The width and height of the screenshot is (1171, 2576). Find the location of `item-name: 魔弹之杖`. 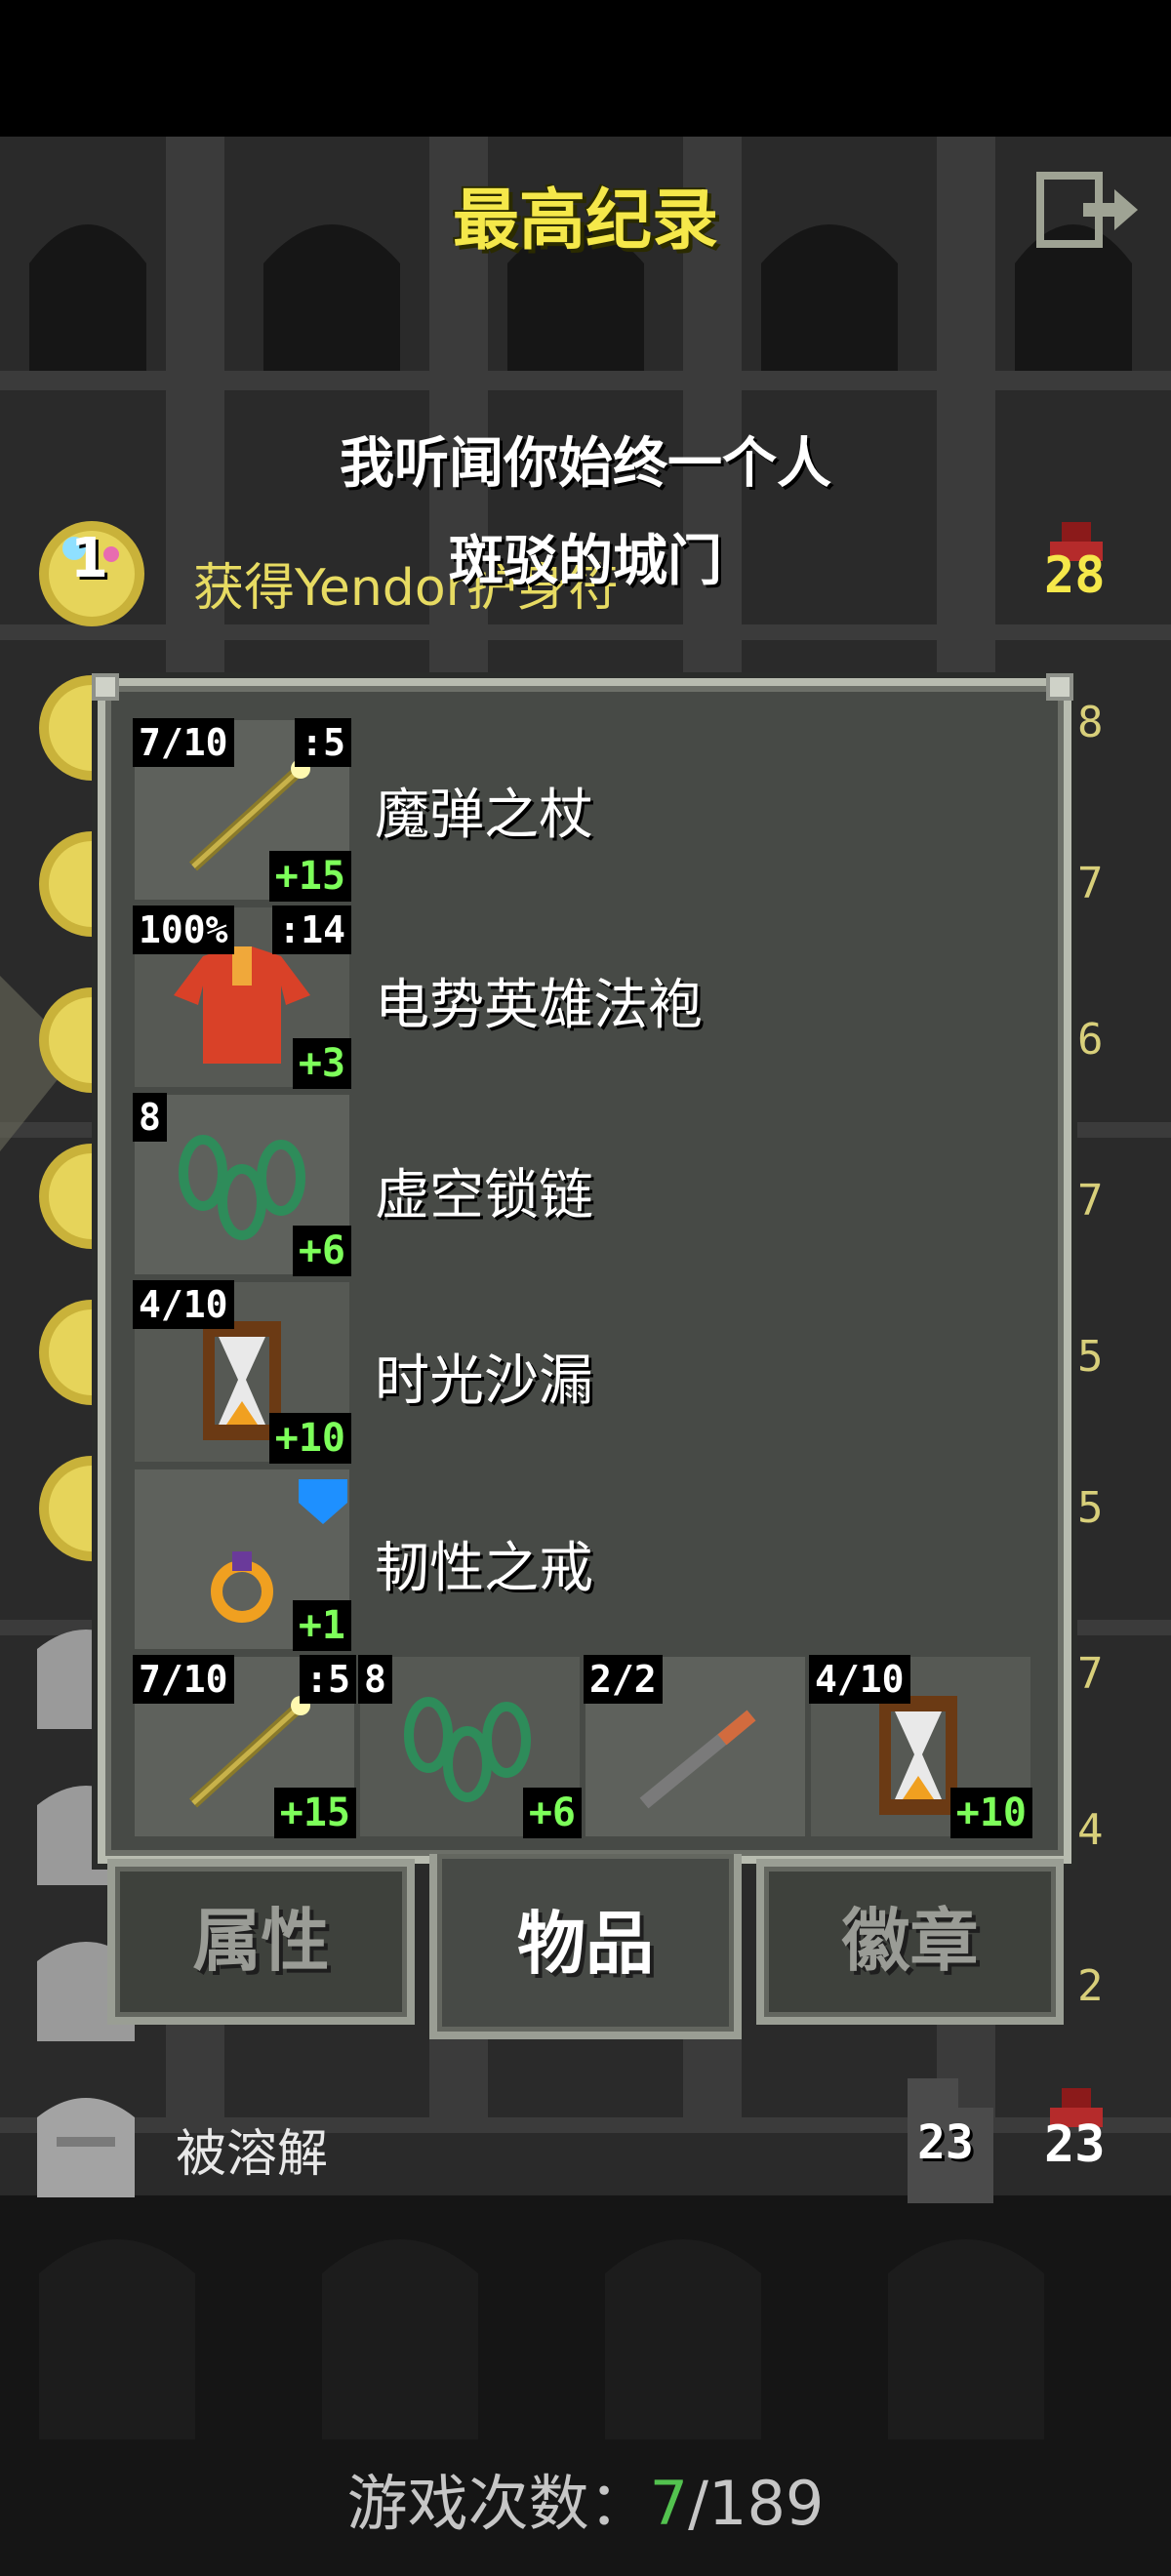

item-name: 魔弹之杖 is located at coordinates (484, 810).